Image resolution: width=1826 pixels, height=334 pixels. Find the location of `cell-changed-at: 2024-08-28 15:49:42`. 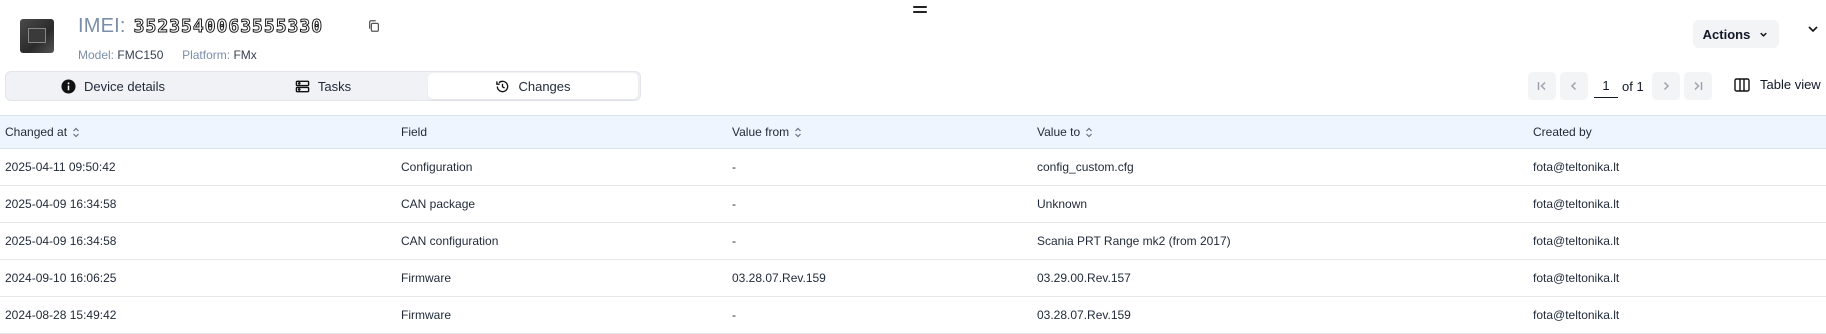

cell-changed-at: 2024-08-28 15:49:42 is located at coordinates (61, 315).